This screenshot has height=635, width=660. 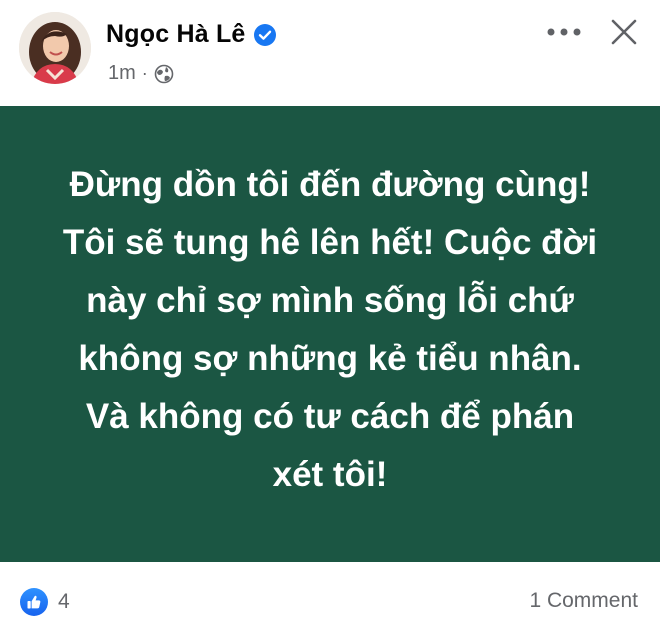 What do you see at coordinates (176, 34) in the screenshot?
I see `author-name: Ngọc Hà Lê` at bounding box center [176, 34].